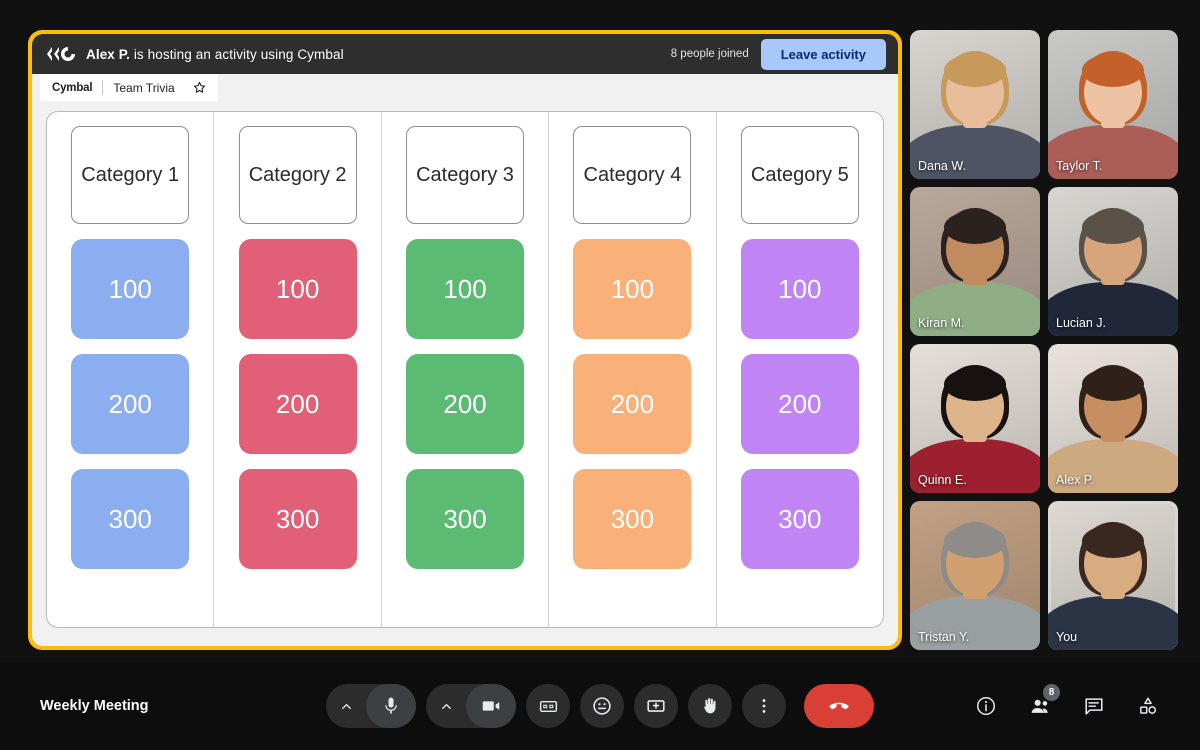 The image size is (1200, 750). I want to click on participant-tile: Quinn E., so click(975, 418).